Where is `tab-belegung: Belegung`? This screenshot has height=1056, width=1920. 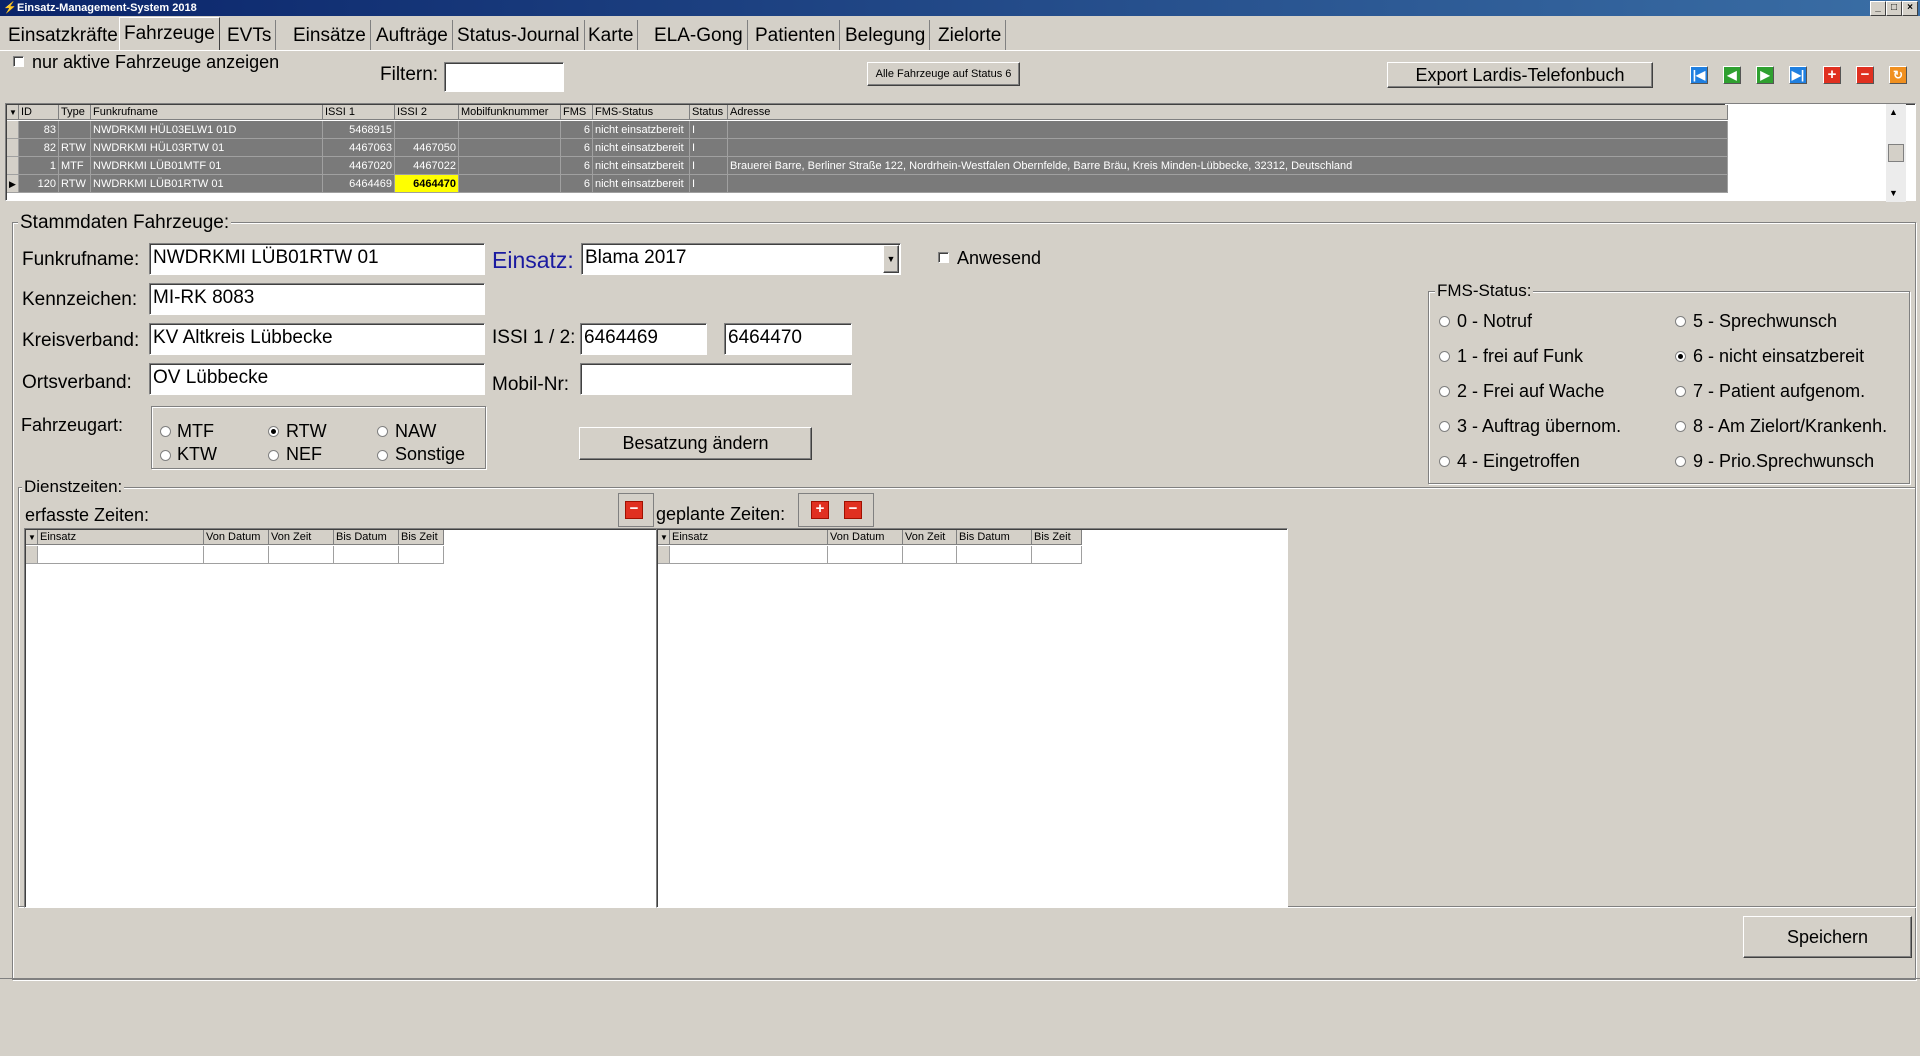
tab-belegung: Belegung is located at coordinates (886, 35).